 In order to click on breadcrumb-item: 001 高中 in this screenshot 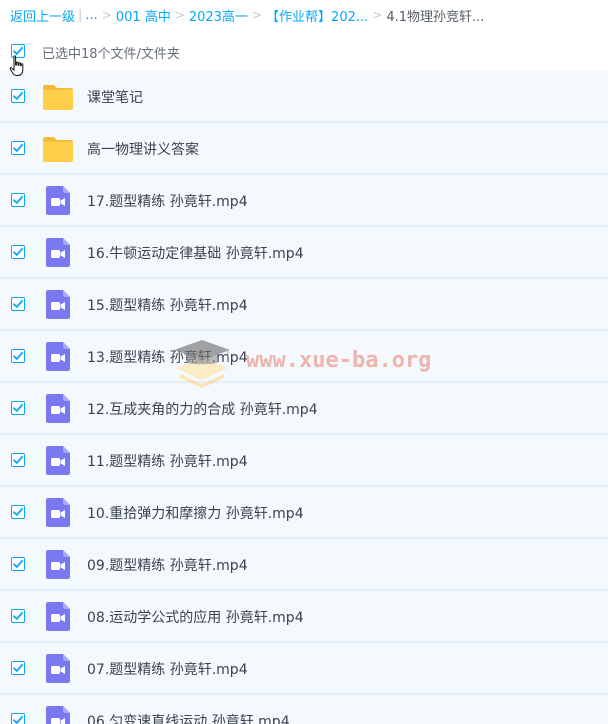, I will do `click(143, 15)`.